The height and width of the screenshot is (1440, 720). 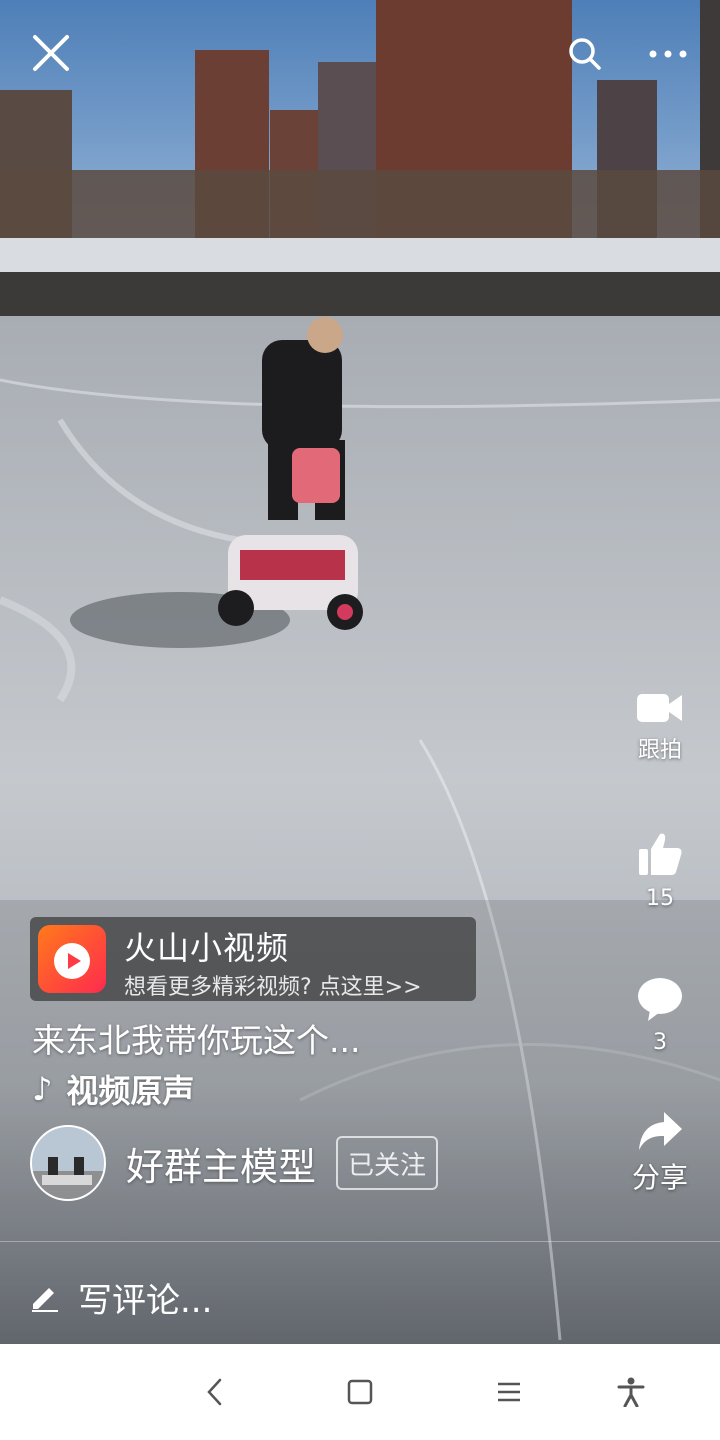 I want to click on top-bar, so click(x=360, y=55).